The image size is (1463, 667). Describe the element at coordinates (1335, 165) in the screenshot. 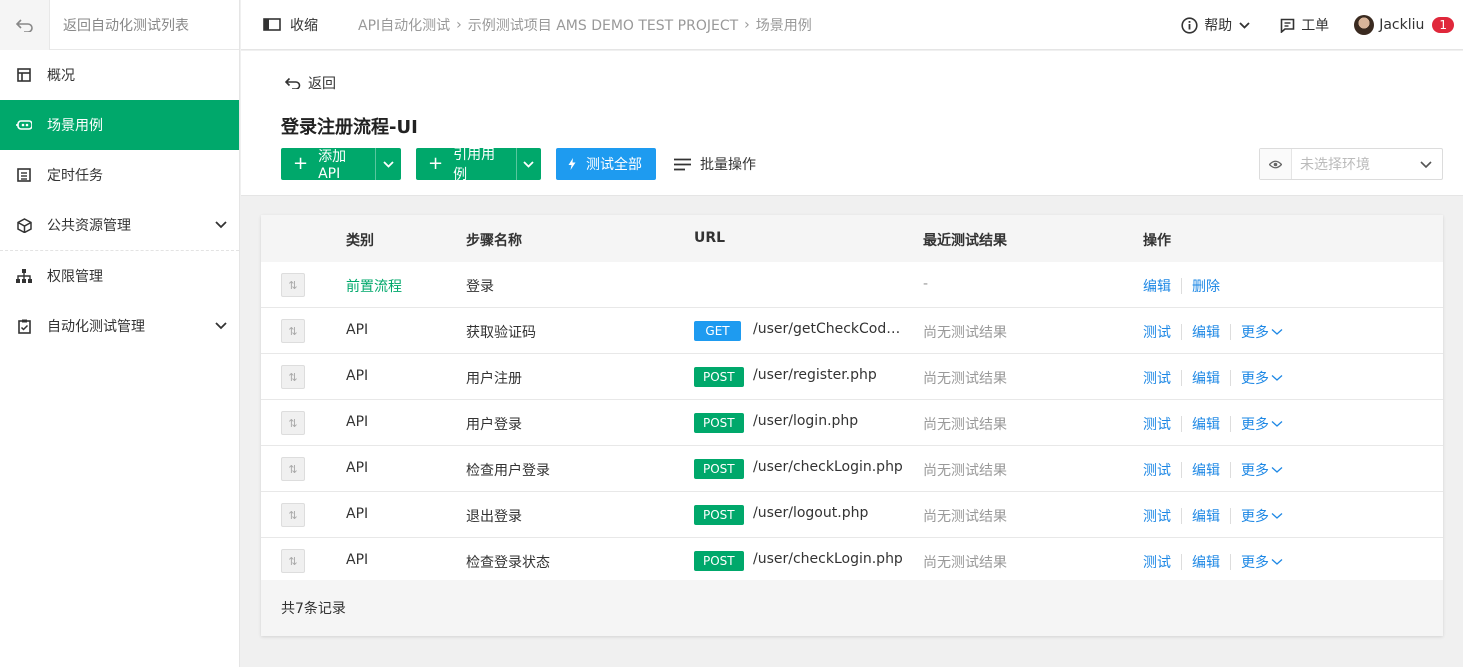

I see `environment-placeholder: 未选择环境` at that location.